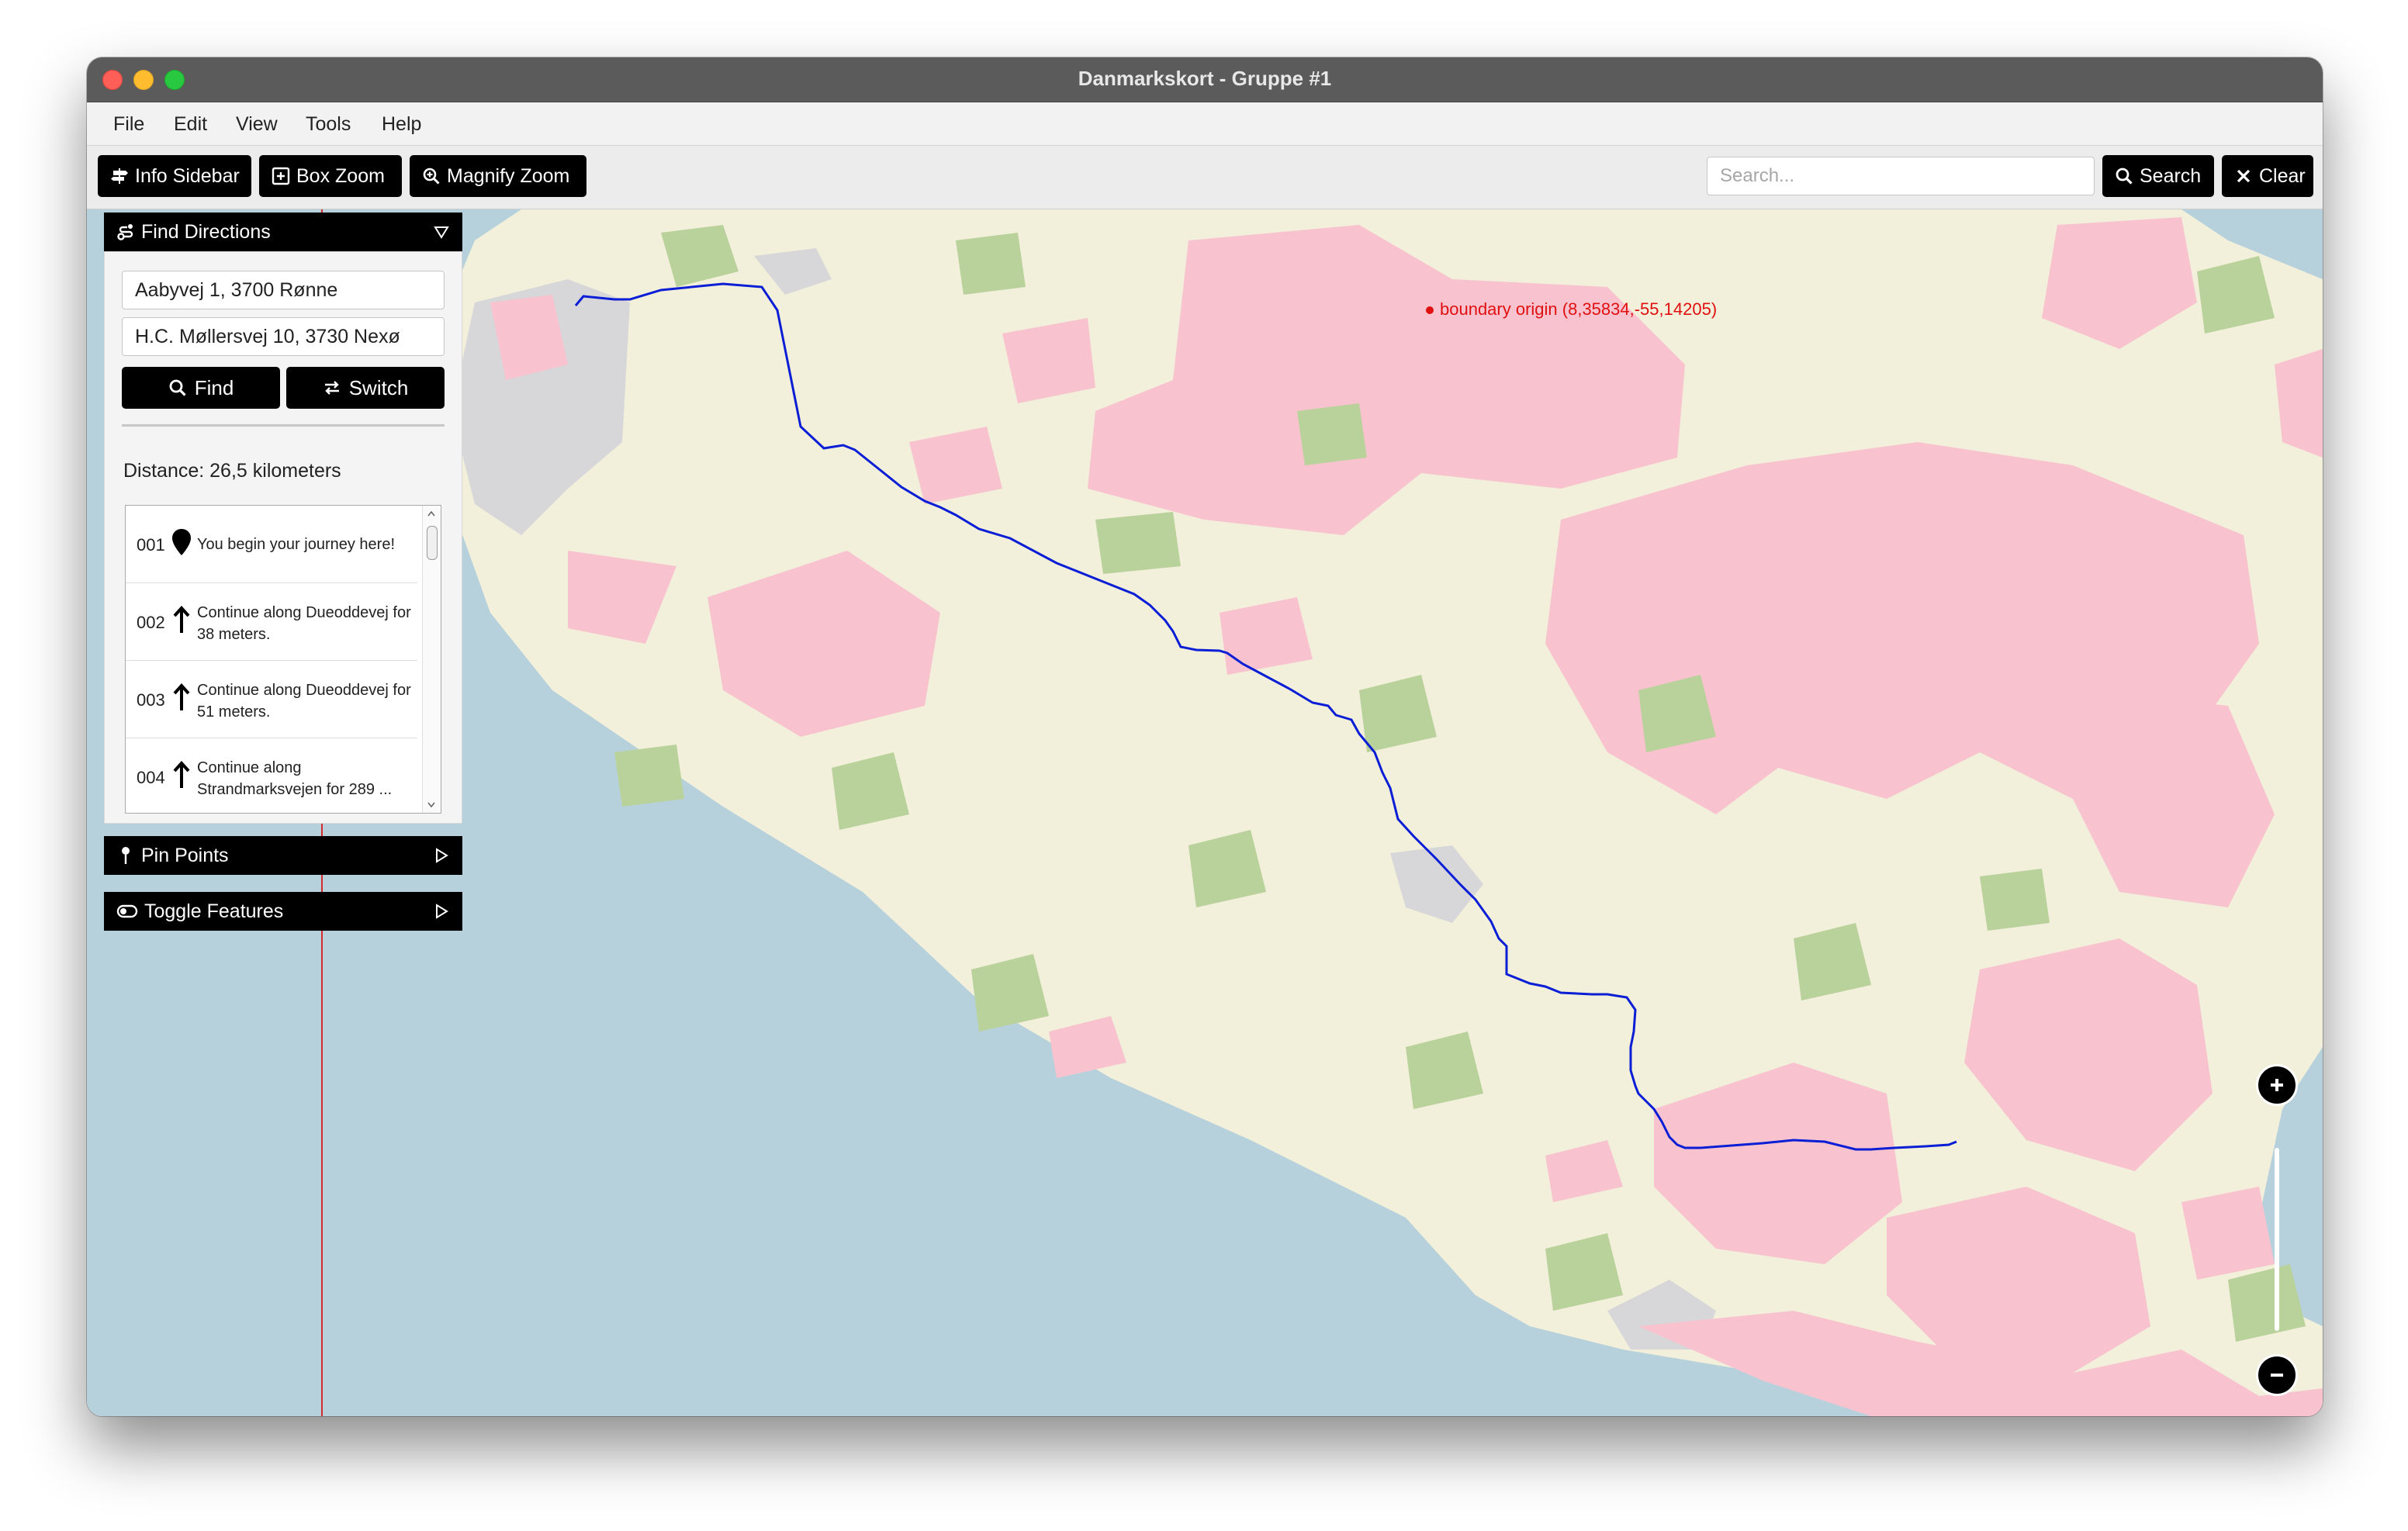 The width and height of the screenshot is (2408, 1531). Describe the element at coordinates (232, 471) in the screenshot. I see `route-distance: Distance: 26,5 kilometers` at that location.